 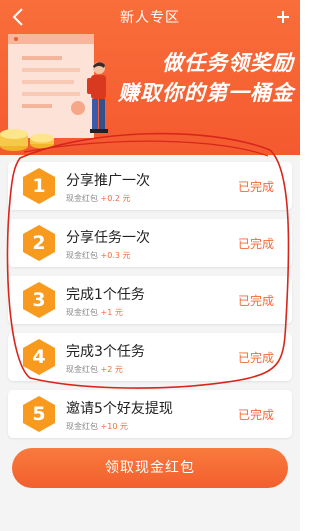 I want to click on task-reward: 现金红包 +0.2 元, so click(x=98, y=198).